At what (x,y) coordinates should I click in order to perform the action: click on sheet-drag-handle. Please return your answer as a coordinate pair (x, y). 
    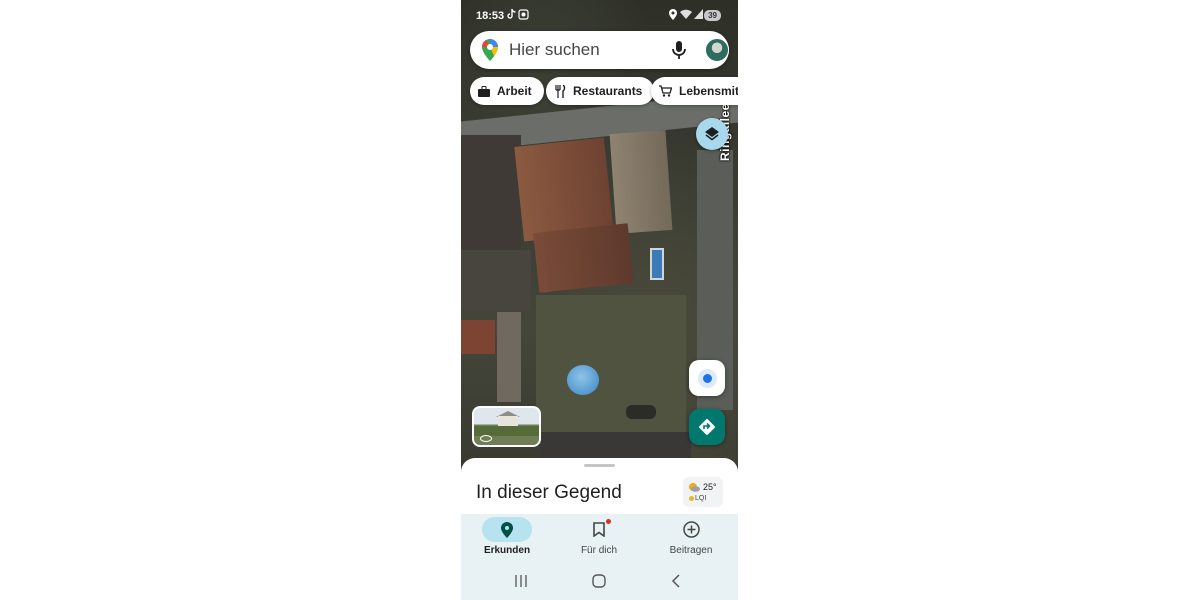
    Looking at the image, I should click on (599, 465).